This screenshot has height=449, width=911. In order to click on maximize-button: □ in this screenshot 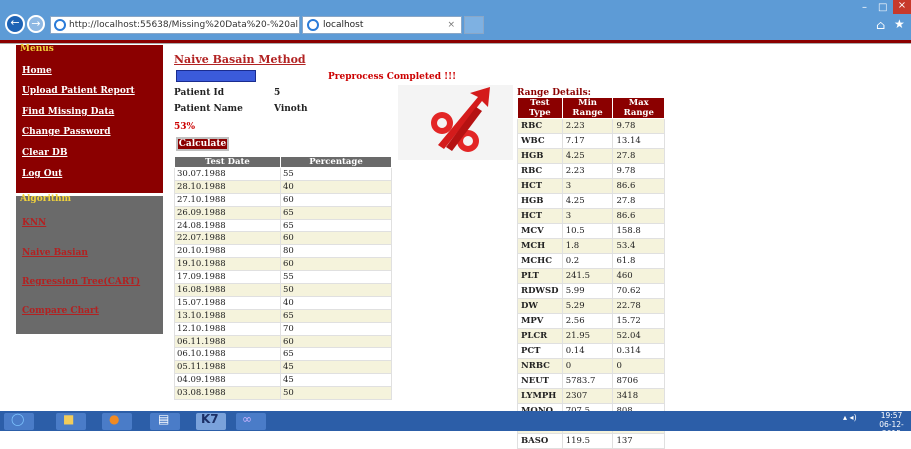, I will do `click(882, 7)`.